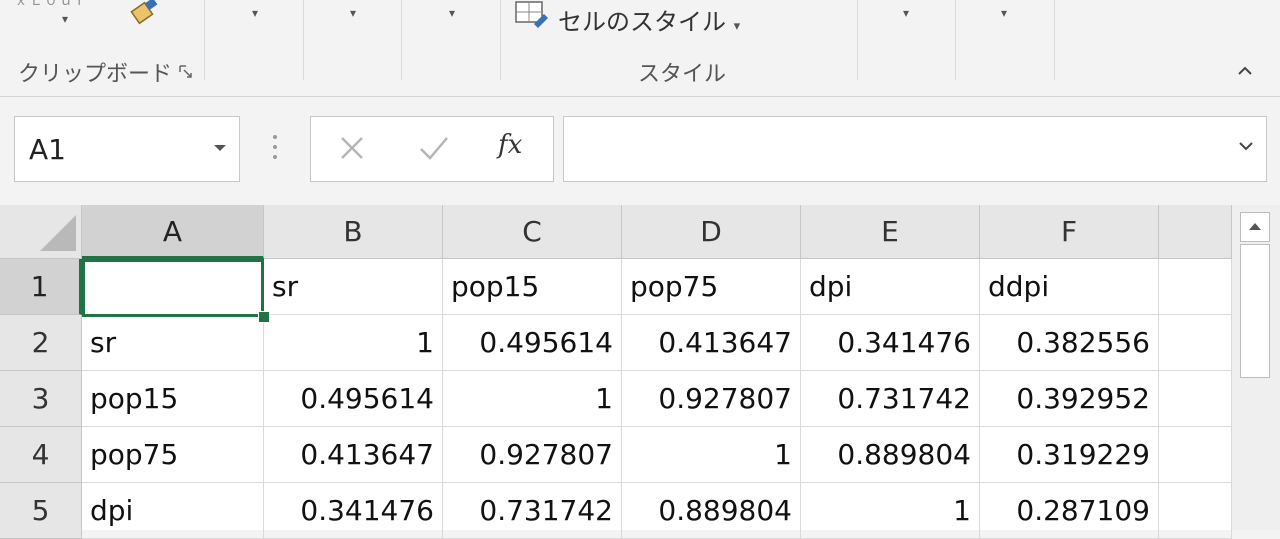  What do you see at coordinates (41, 455) in the screenshot?
I see `row-header-4: 4` at bounding box center [41, 455].